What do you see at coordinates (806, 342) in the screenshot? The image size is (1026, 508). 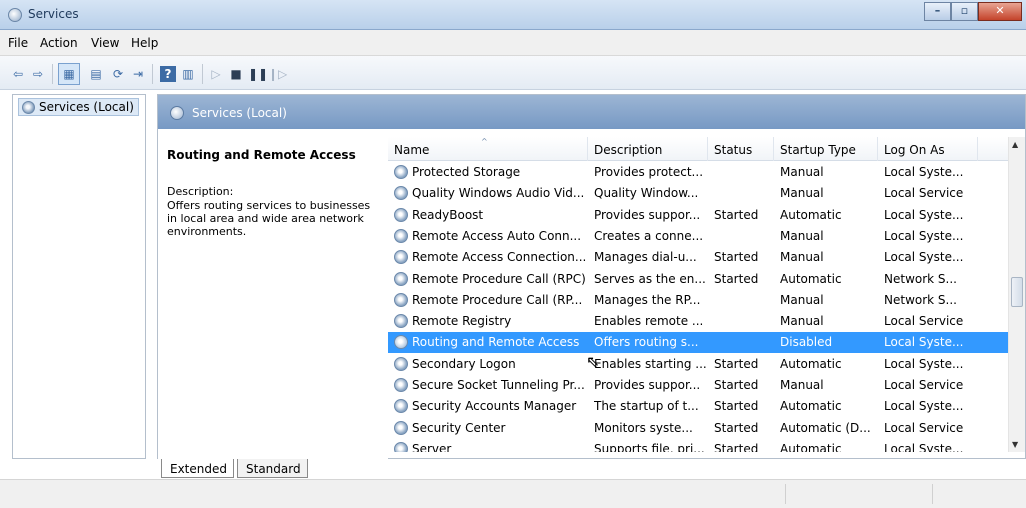 I see `cell-startup: Disabled` at bounding box center [806, 342].